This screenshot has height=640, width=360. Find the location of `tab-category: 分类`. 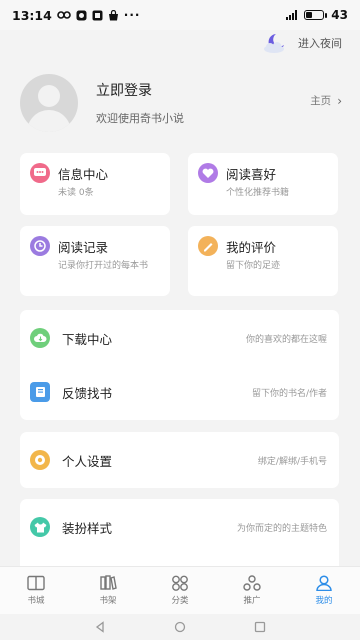

tab-category: 分类 is located at coordinates (180, 590).